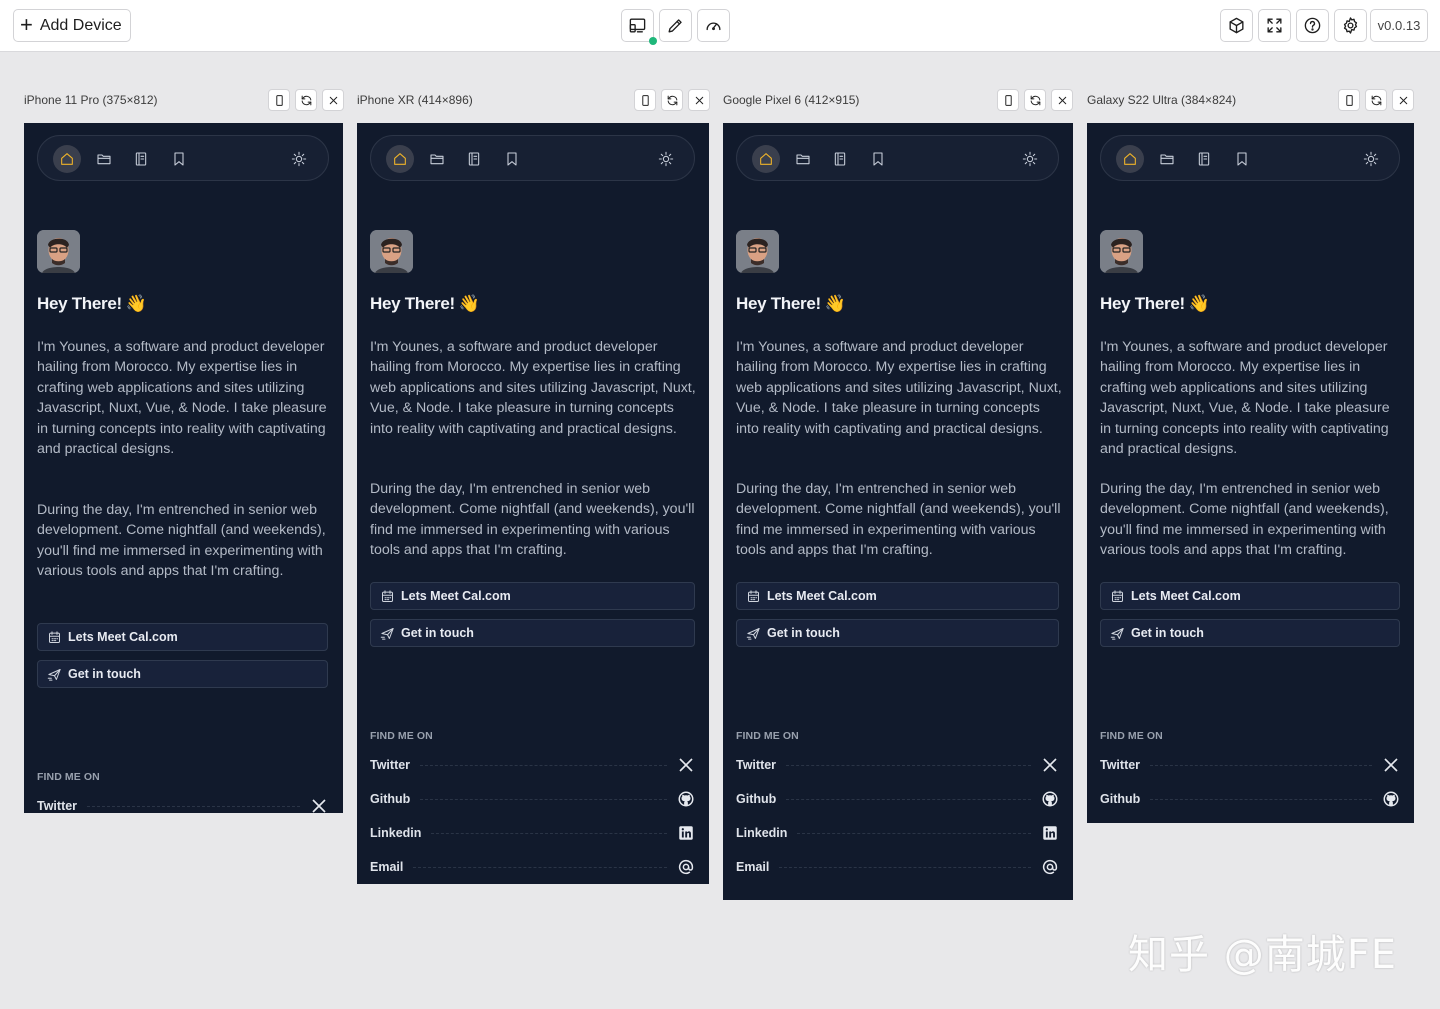 Image resolution: width=1440 pixels, height=1009 pixels. Describe the element at coordinates (1050, 867) in the screenshot. I see `at-sign-icon` at that location.